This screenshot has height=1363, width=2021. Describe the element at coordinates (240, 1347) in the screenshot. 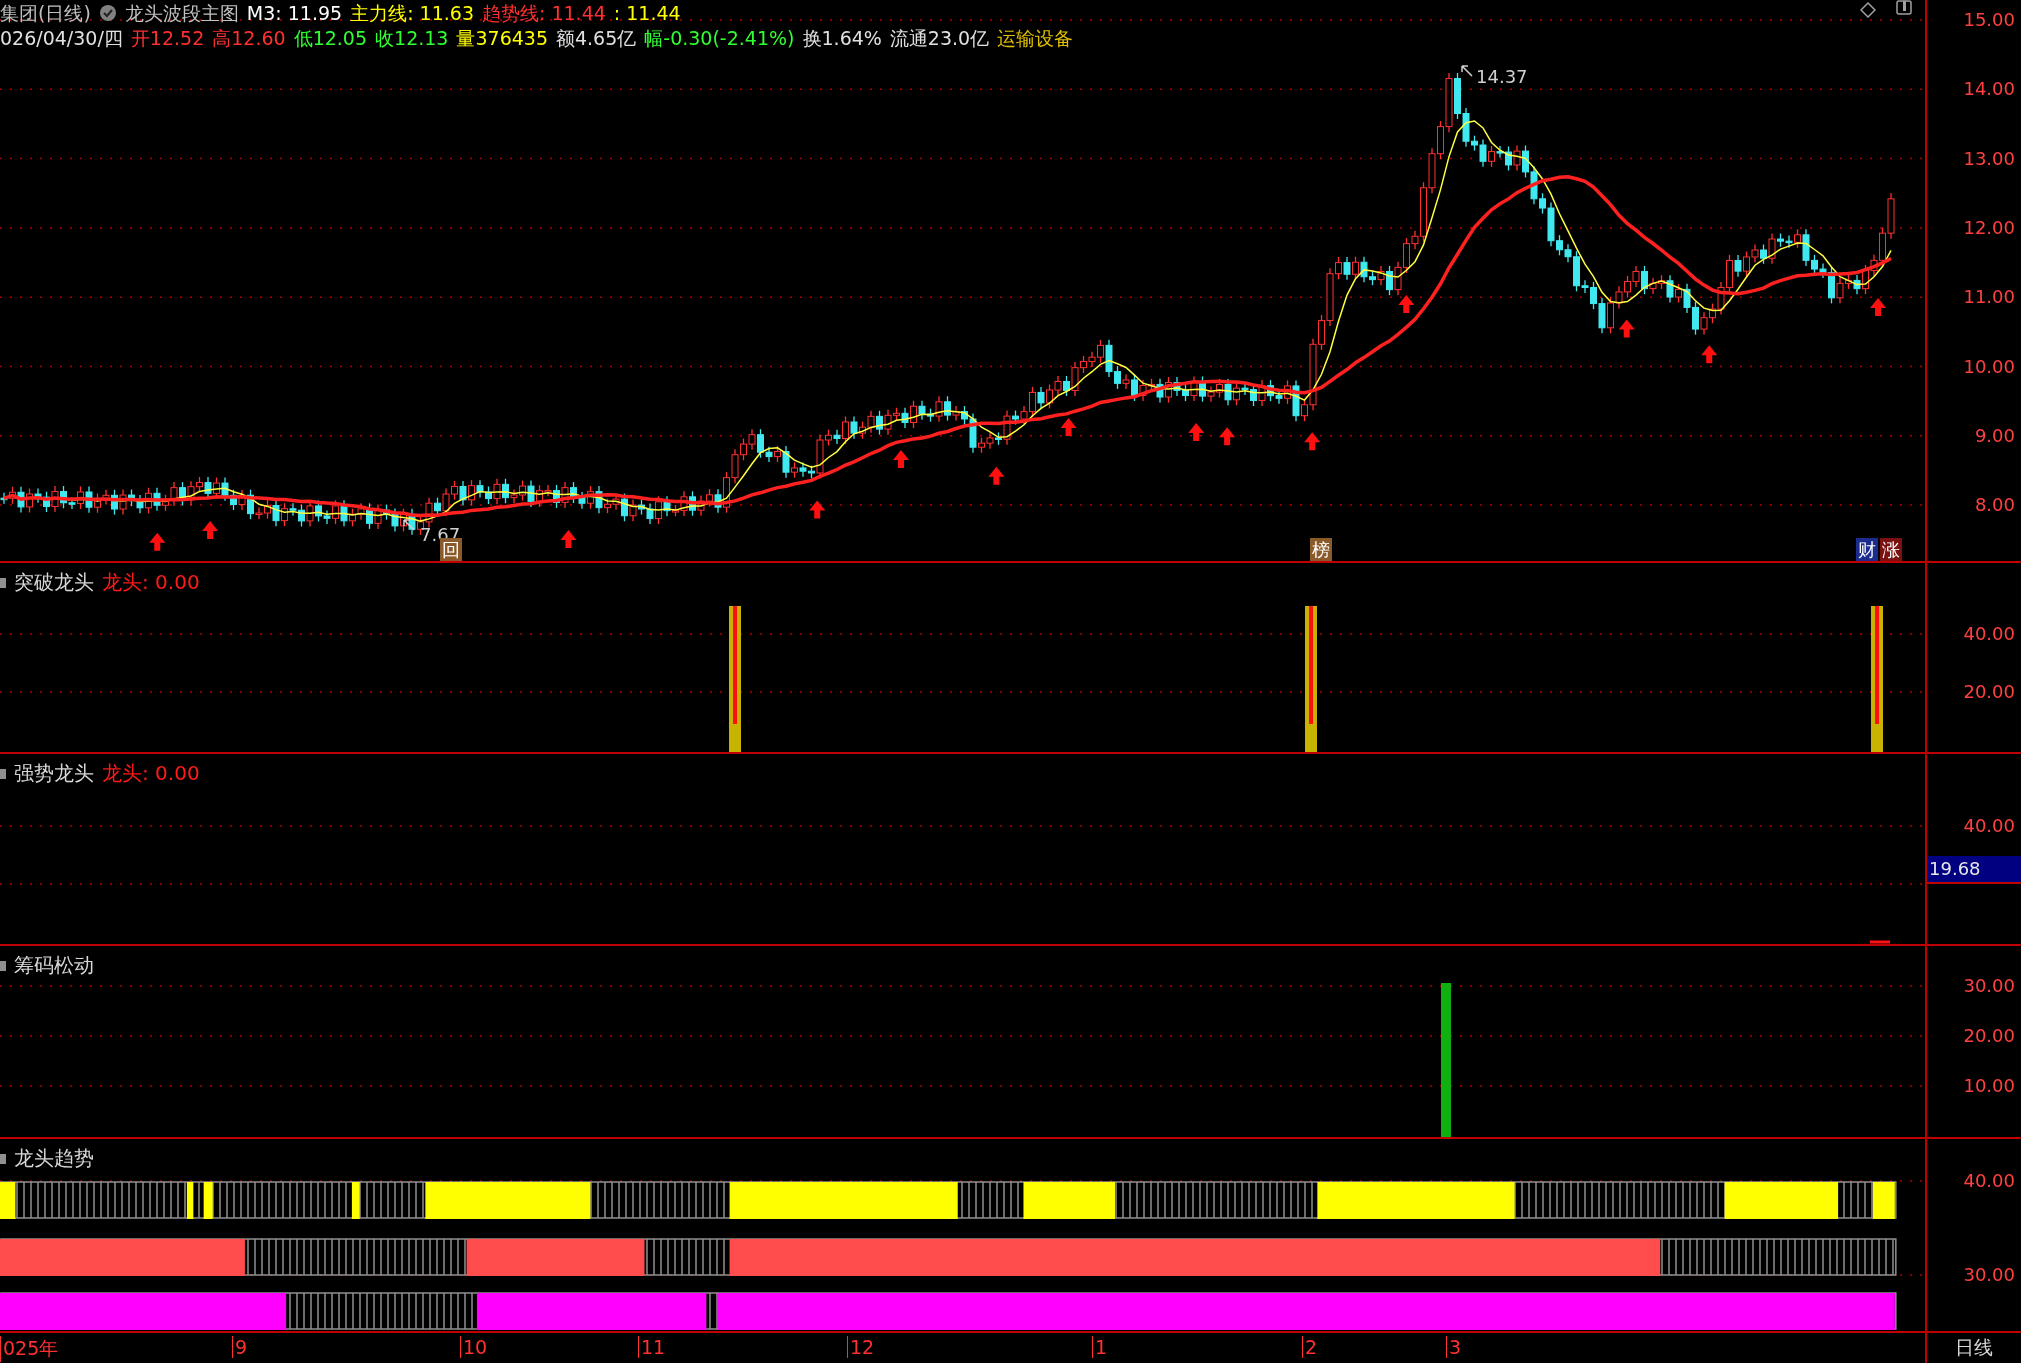

I see `date-label: 9` at that location.